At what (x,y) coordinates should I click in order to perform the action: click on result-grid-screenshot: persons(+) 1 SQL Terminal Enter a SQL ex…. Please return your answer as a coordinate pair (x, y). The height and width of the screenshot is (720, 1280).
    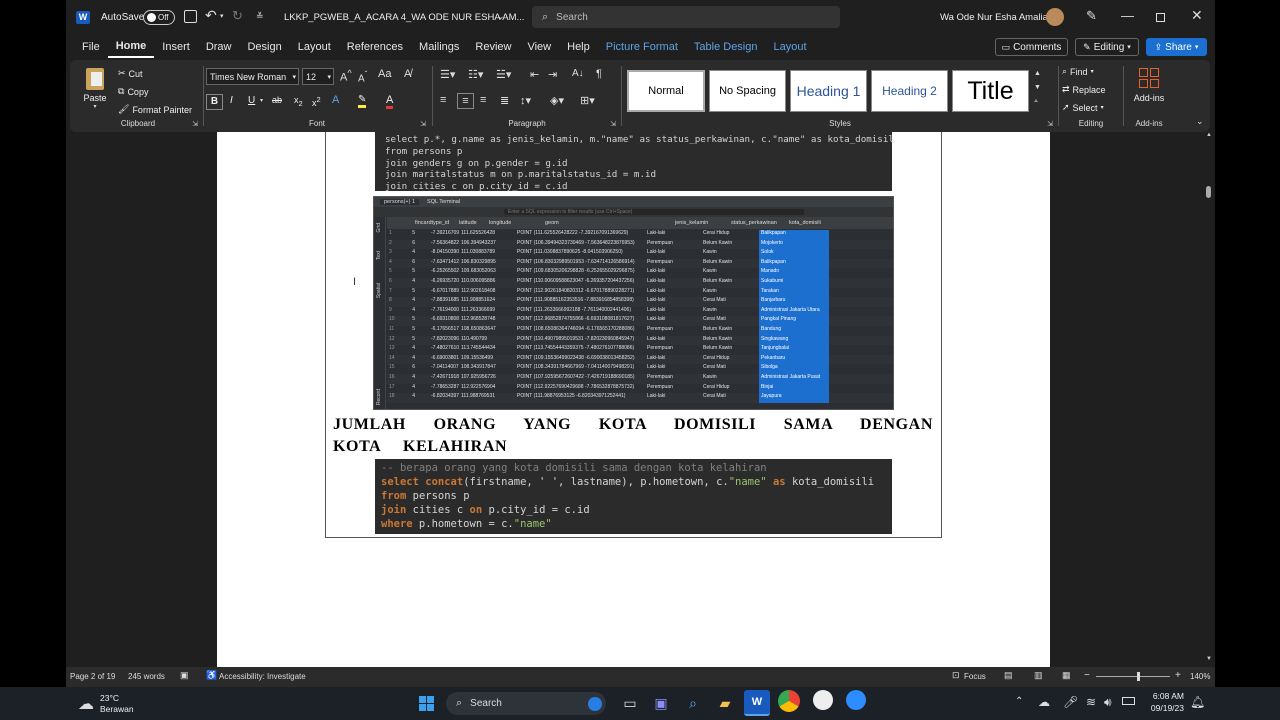
    Looking at the image, I should click on (633, 303).